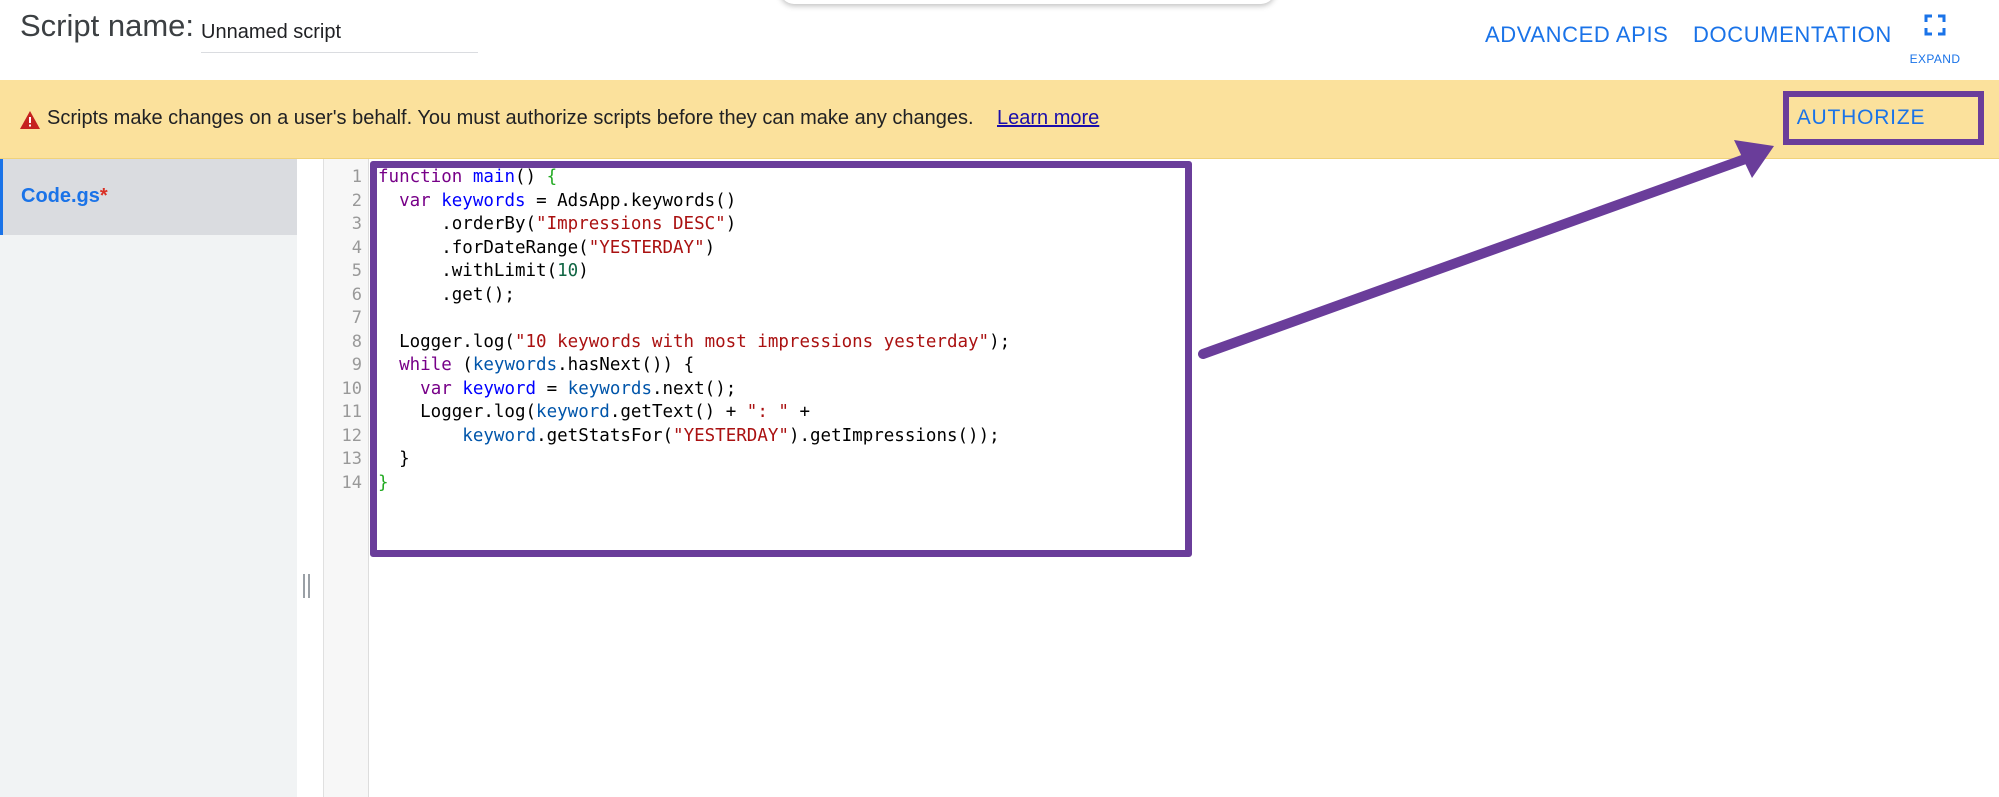  What do you see at coordinates (351, 459) in the screenshot?
I see `line-number: 13` at bounding box center [351, 459].